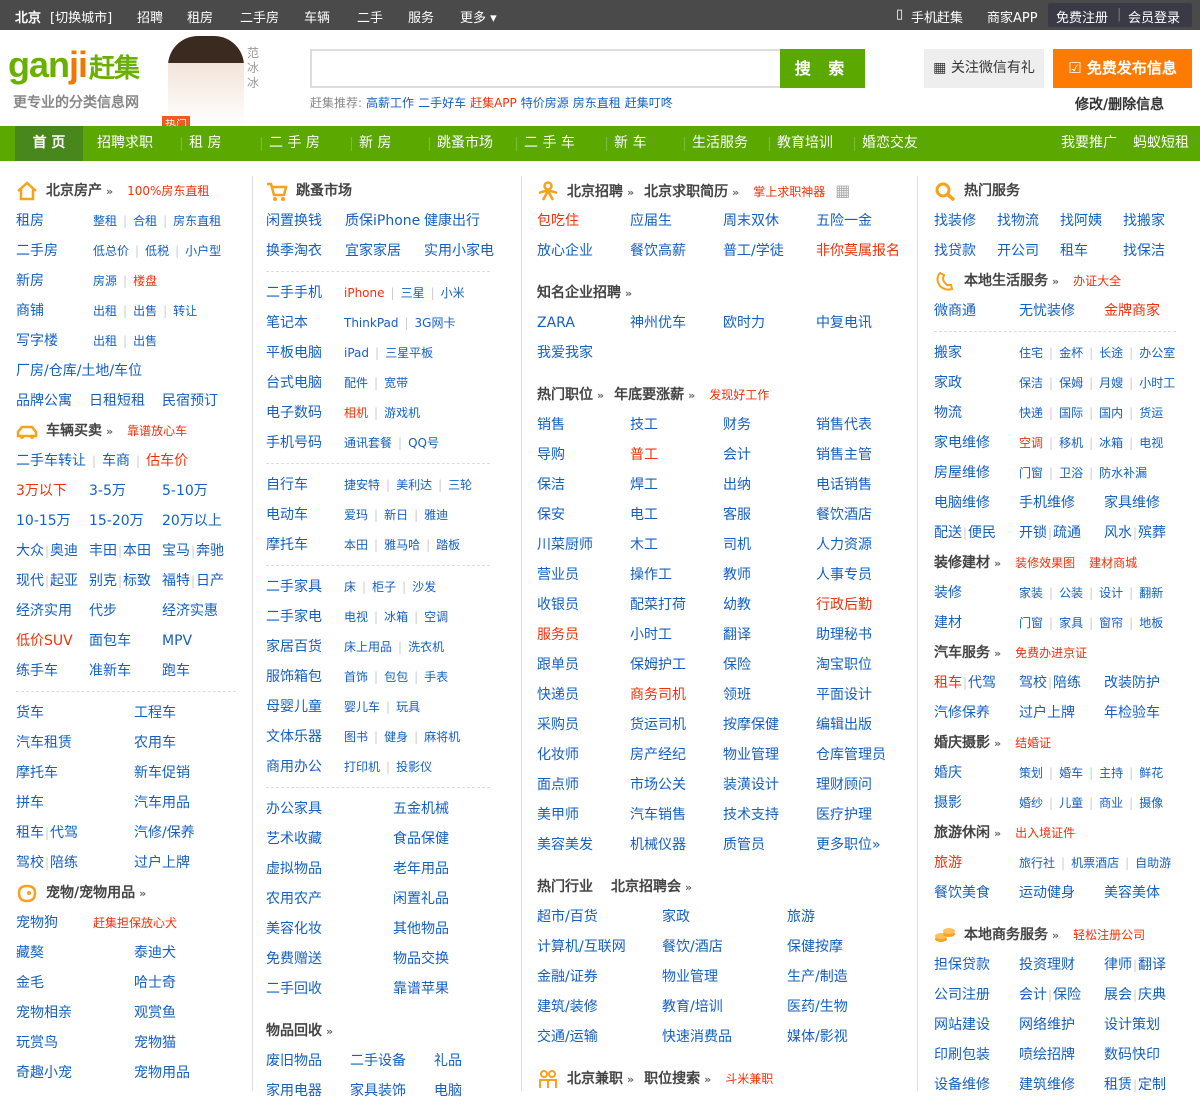  I want to click on link: 空调, so click(1031, 443).